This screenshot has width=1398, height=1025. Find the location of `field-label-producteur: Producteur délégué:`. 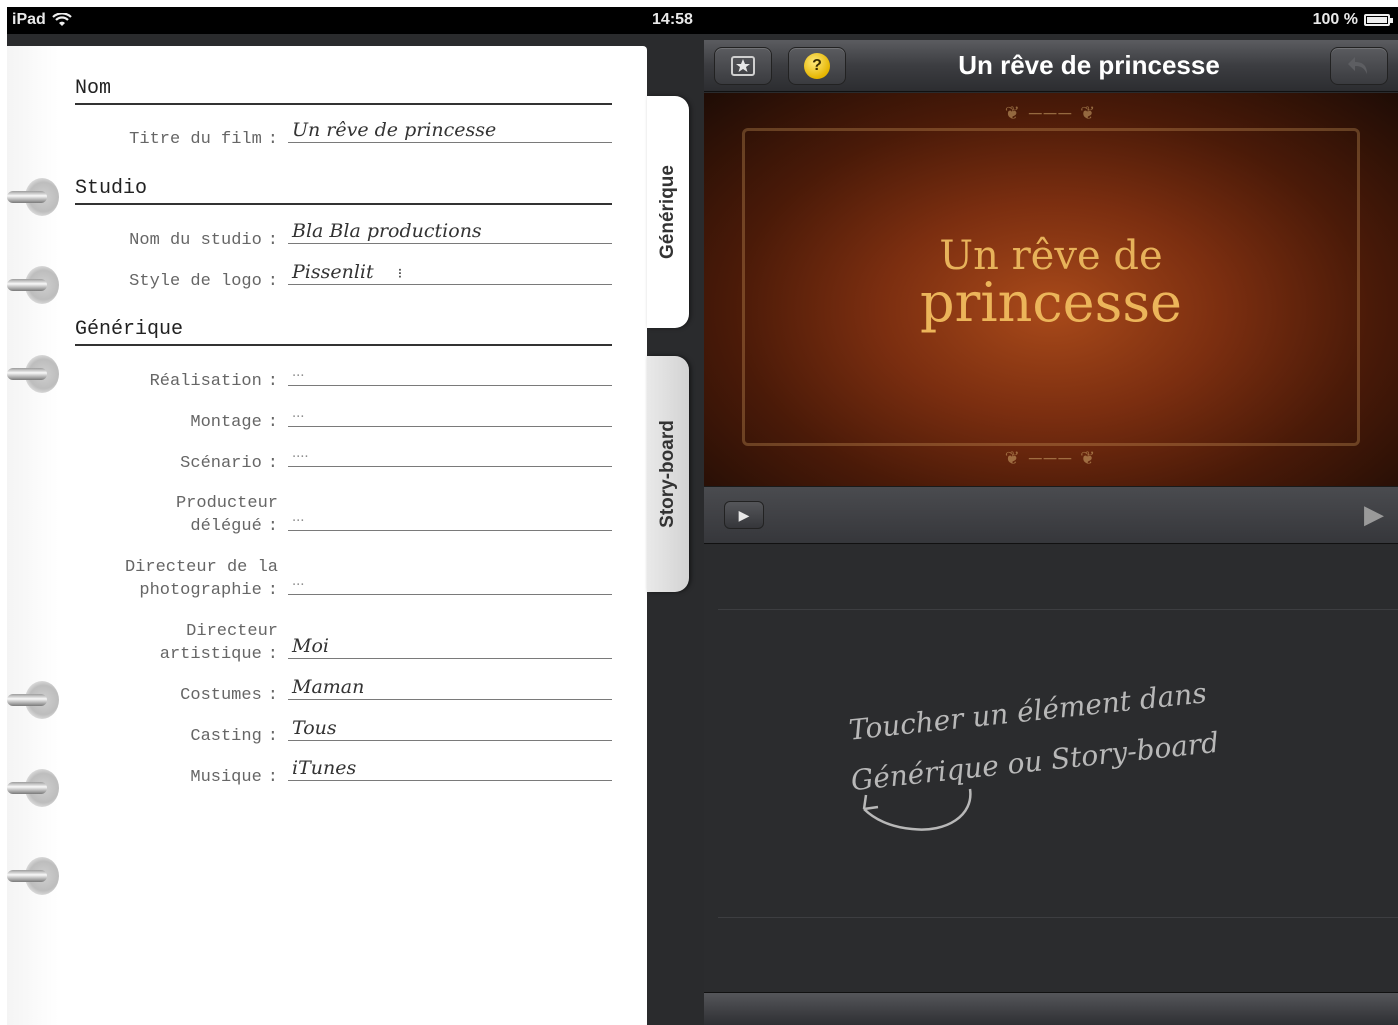

field-label-producteur: Producteur délégué: is located at coordinates (226, 515).